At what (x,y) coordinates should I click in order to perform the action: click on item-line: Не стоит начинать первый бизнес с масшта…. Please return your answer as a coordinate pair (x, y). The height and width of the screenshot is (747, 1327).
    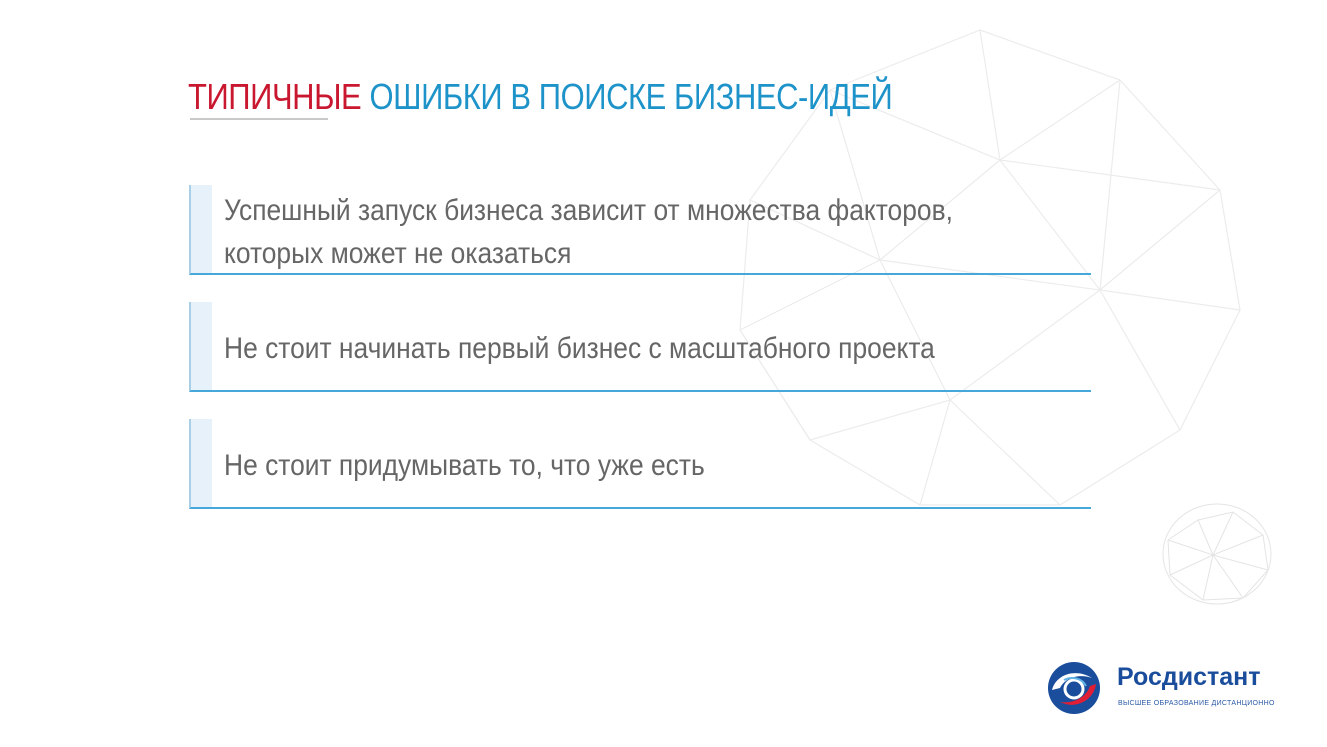
    Looking at the image, I should click on (579, 348).